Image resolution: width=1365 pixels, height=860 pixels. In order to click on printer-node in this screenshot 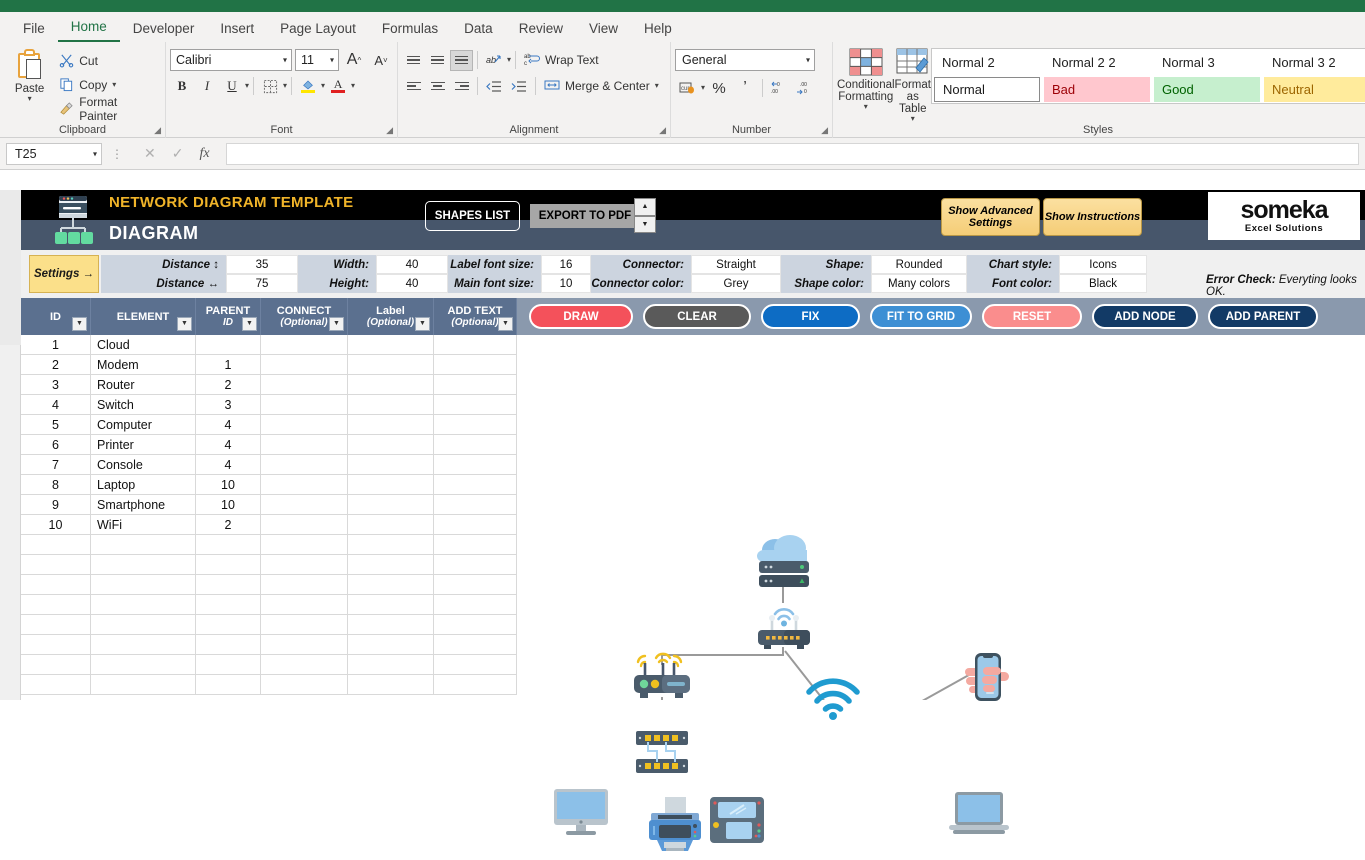, I will do `click(675, 828)`.